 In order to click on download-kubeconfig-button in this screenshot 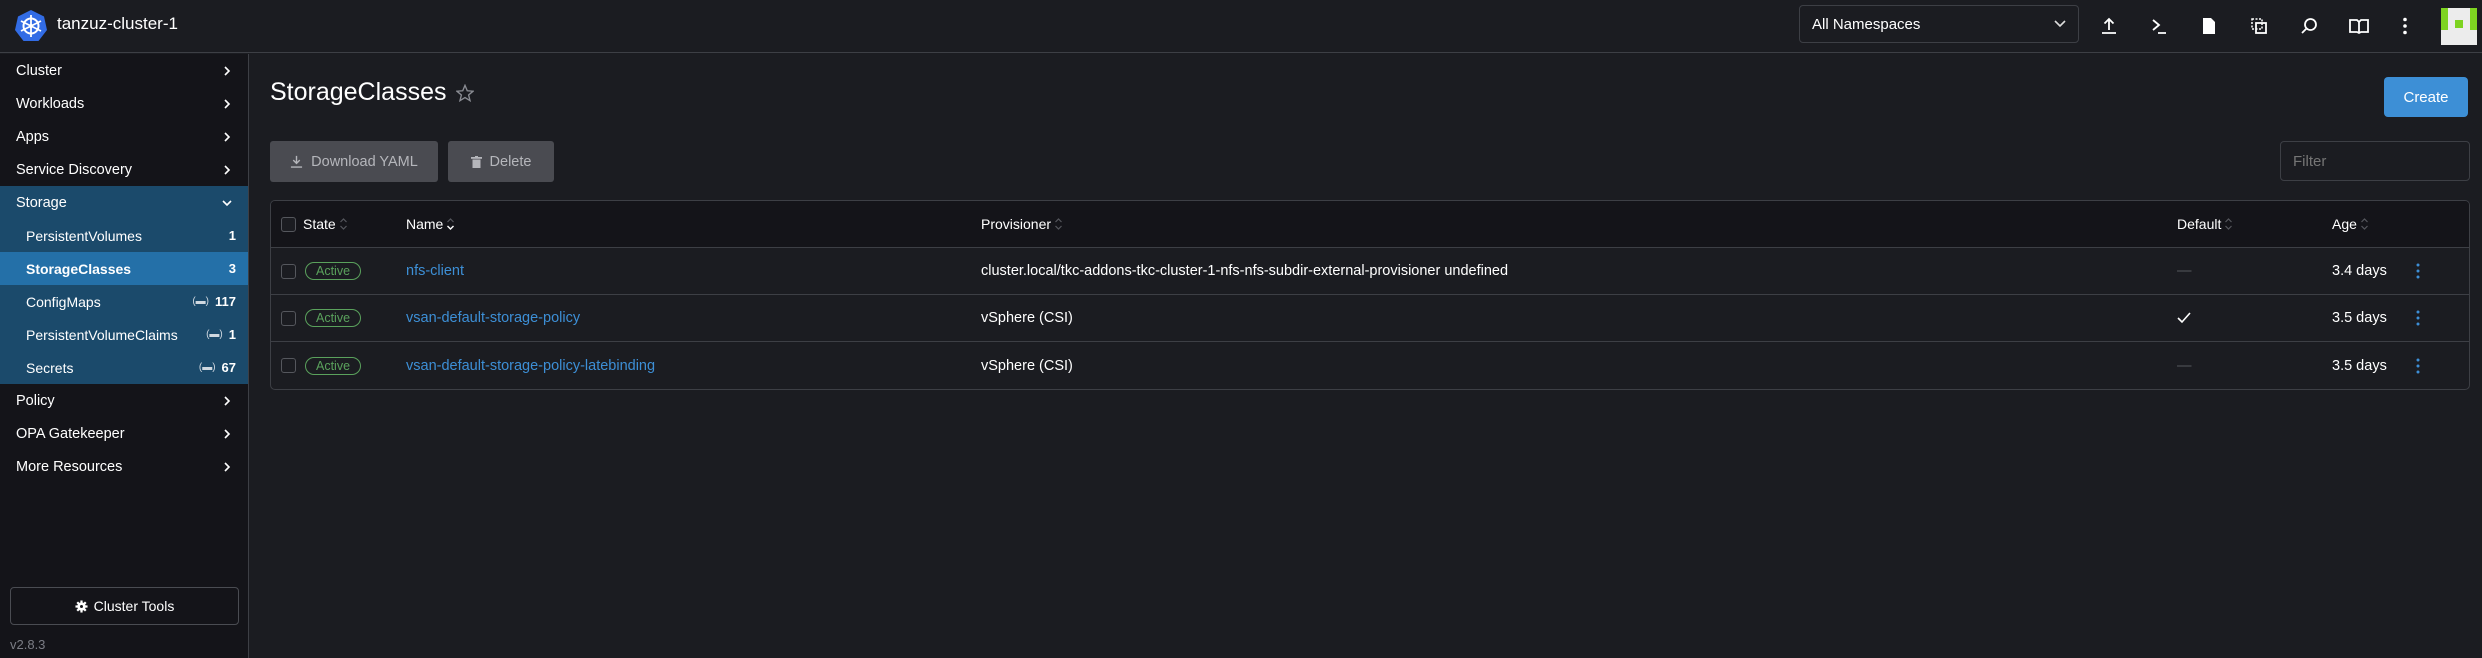, I will do `click(2209, 26)`.